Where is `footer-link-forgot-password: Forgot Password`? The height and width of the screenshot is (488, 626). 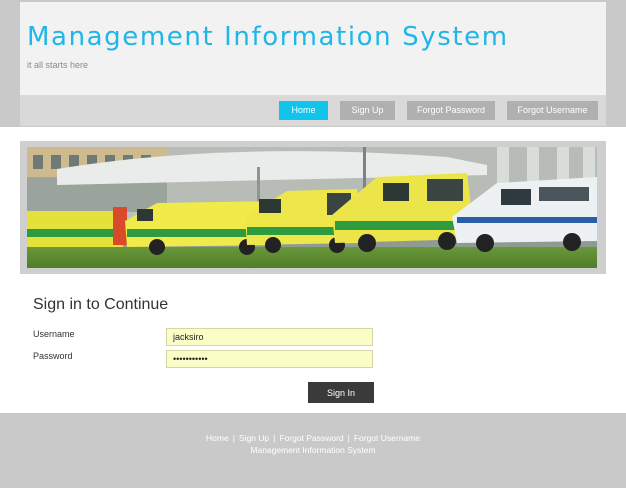 footer-link-forgot-password: Forgot Password is located at coordinates (311, 438).